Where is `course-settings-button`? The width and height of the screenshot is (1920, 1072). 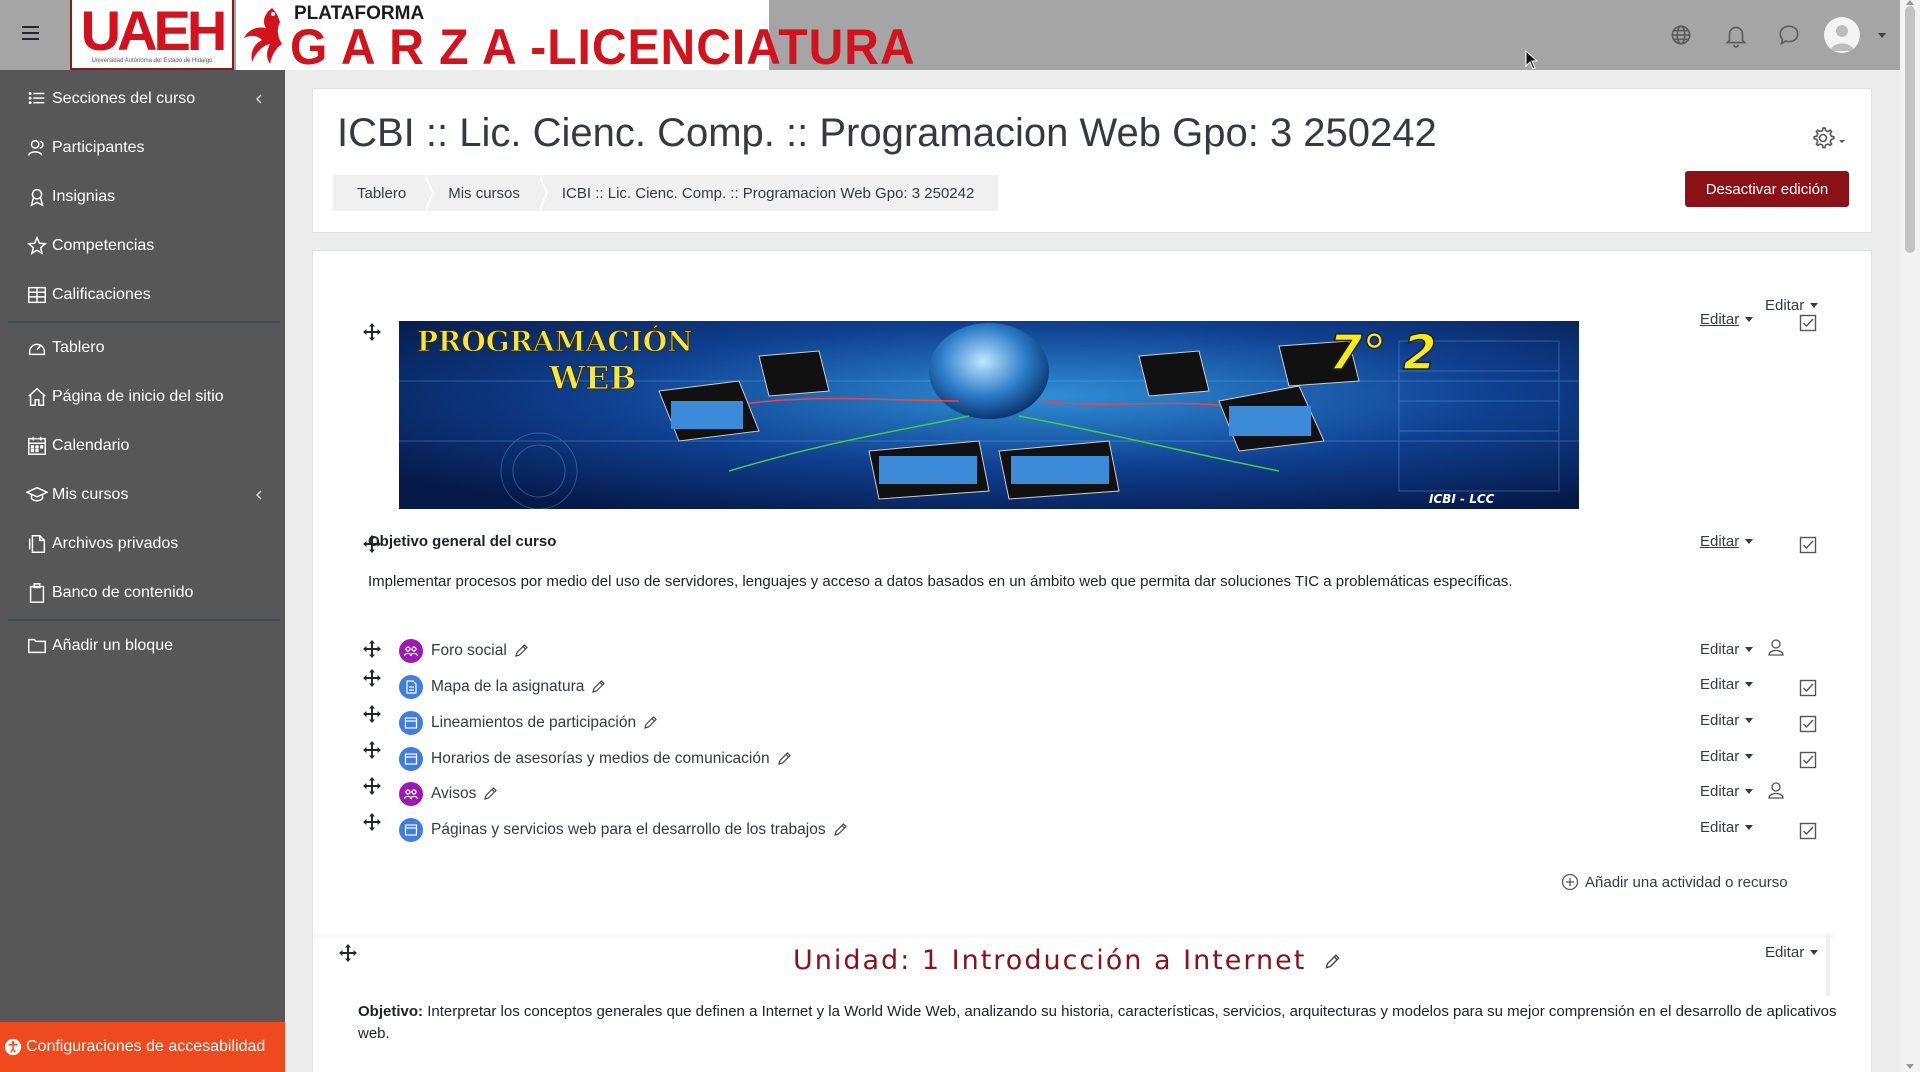
course-settings-button is located at coordinates (1829, 138).